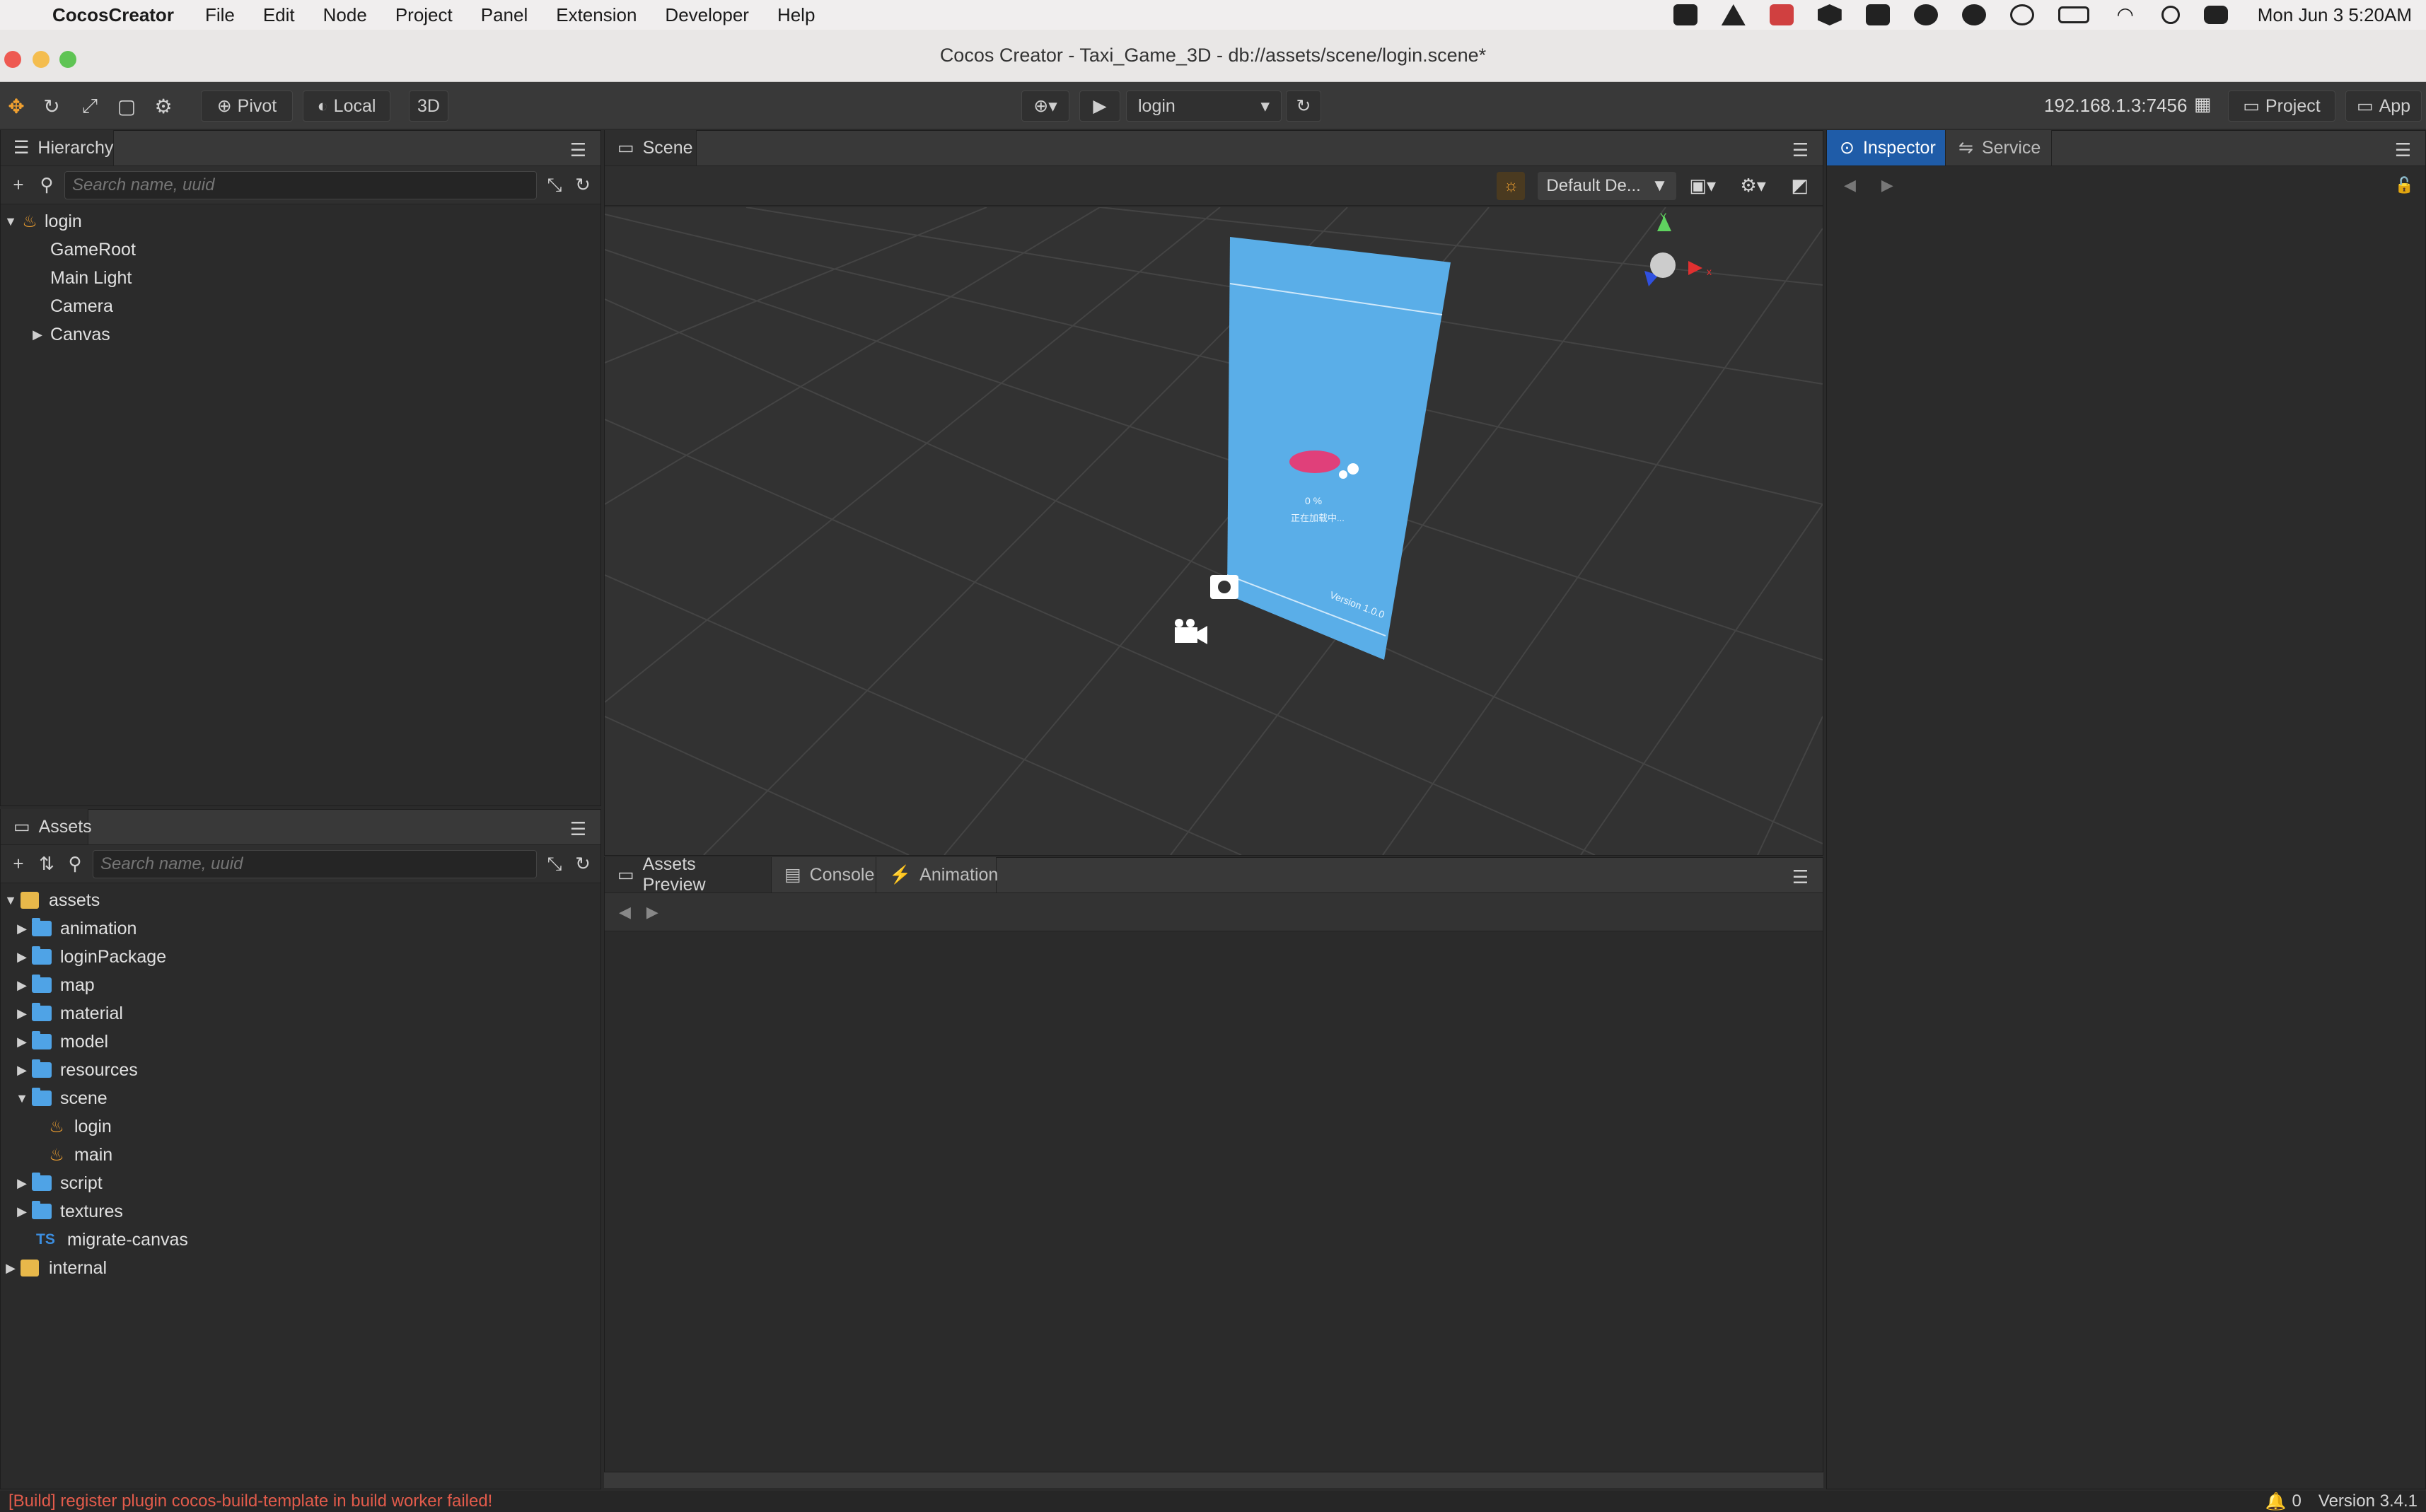 The height and width of the screenshot is (1512, 2426). Describe the element at coordinates (2170, 15) in the screenshot. I see `search-icon` at that location.